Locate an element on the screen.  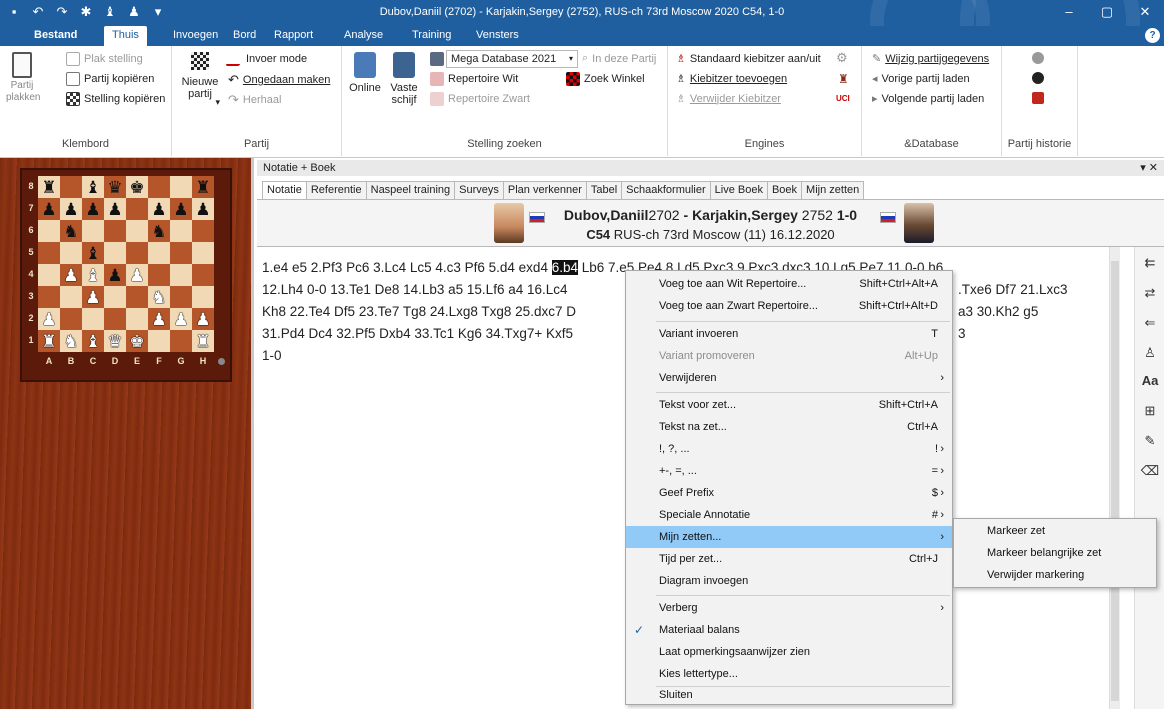
tab-schaakformulier: Schaakformulier is located at coordinates (666, 190).